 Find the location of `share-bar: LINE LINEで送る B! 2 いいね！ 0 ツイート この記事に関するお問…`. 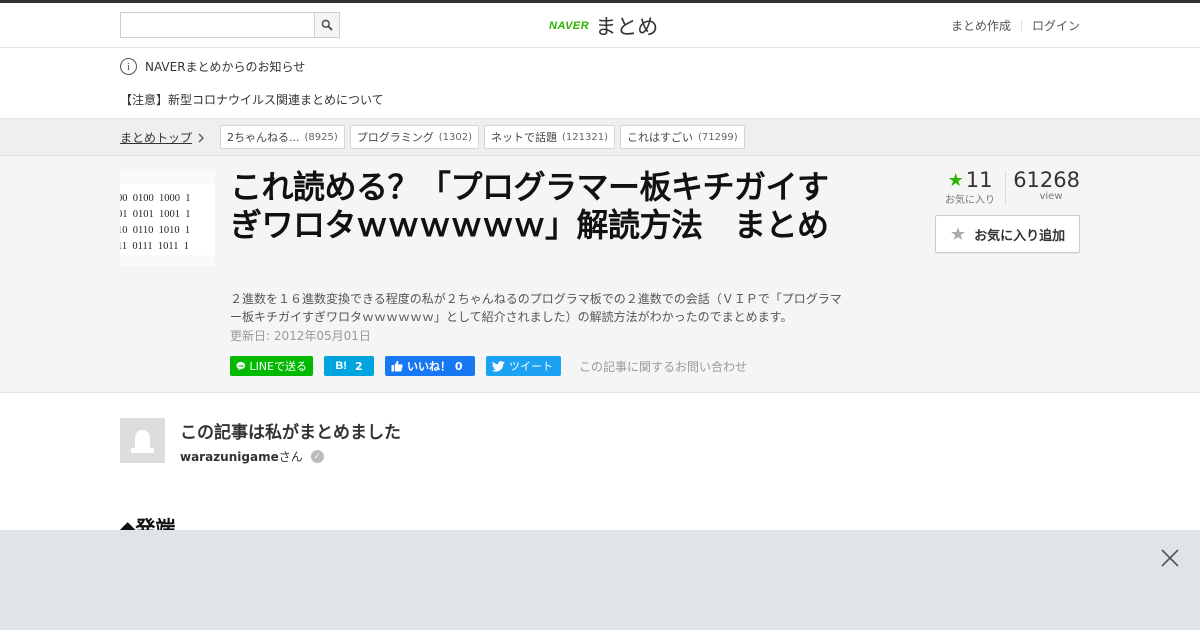

share-bar: LINE LINEで送る B! 2 いいね！ 0 ツイート この記事に関するお問… is located at coordinates (488, 366).